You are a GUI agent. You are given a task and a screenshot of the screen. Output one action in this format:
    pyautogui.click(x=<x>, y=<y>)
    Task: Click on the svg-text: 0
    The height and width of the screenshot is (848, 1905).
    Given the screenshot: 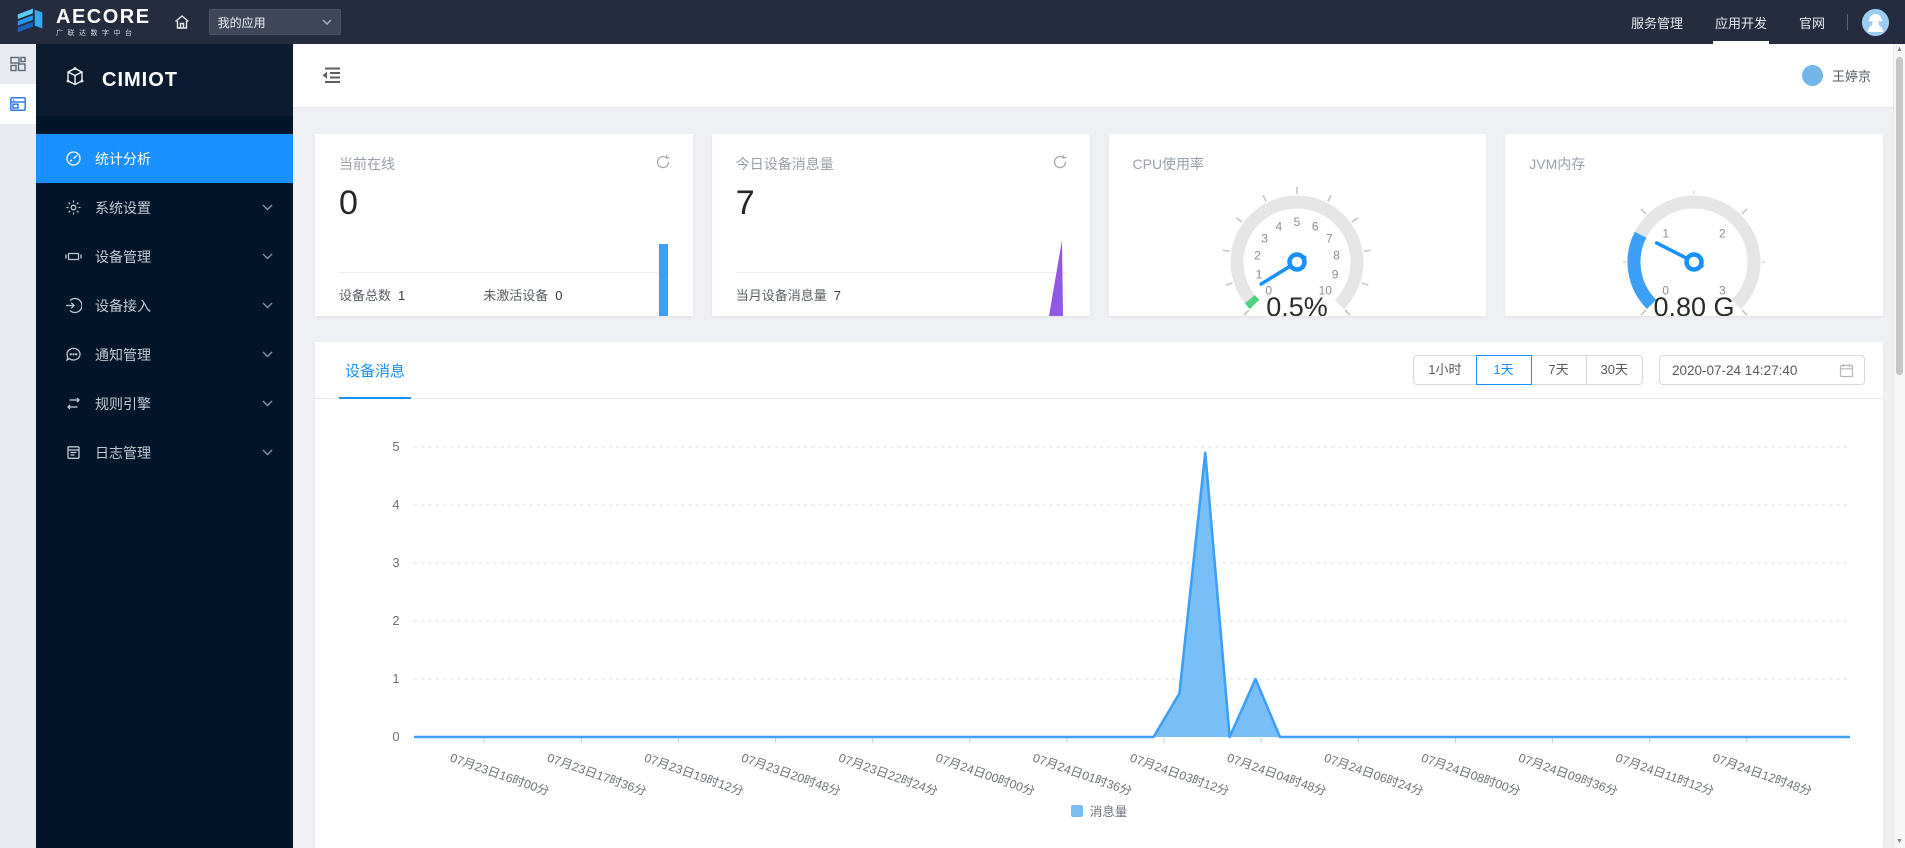 What is the action you would take?
    pyautogui.click(x=395, y=737)
    